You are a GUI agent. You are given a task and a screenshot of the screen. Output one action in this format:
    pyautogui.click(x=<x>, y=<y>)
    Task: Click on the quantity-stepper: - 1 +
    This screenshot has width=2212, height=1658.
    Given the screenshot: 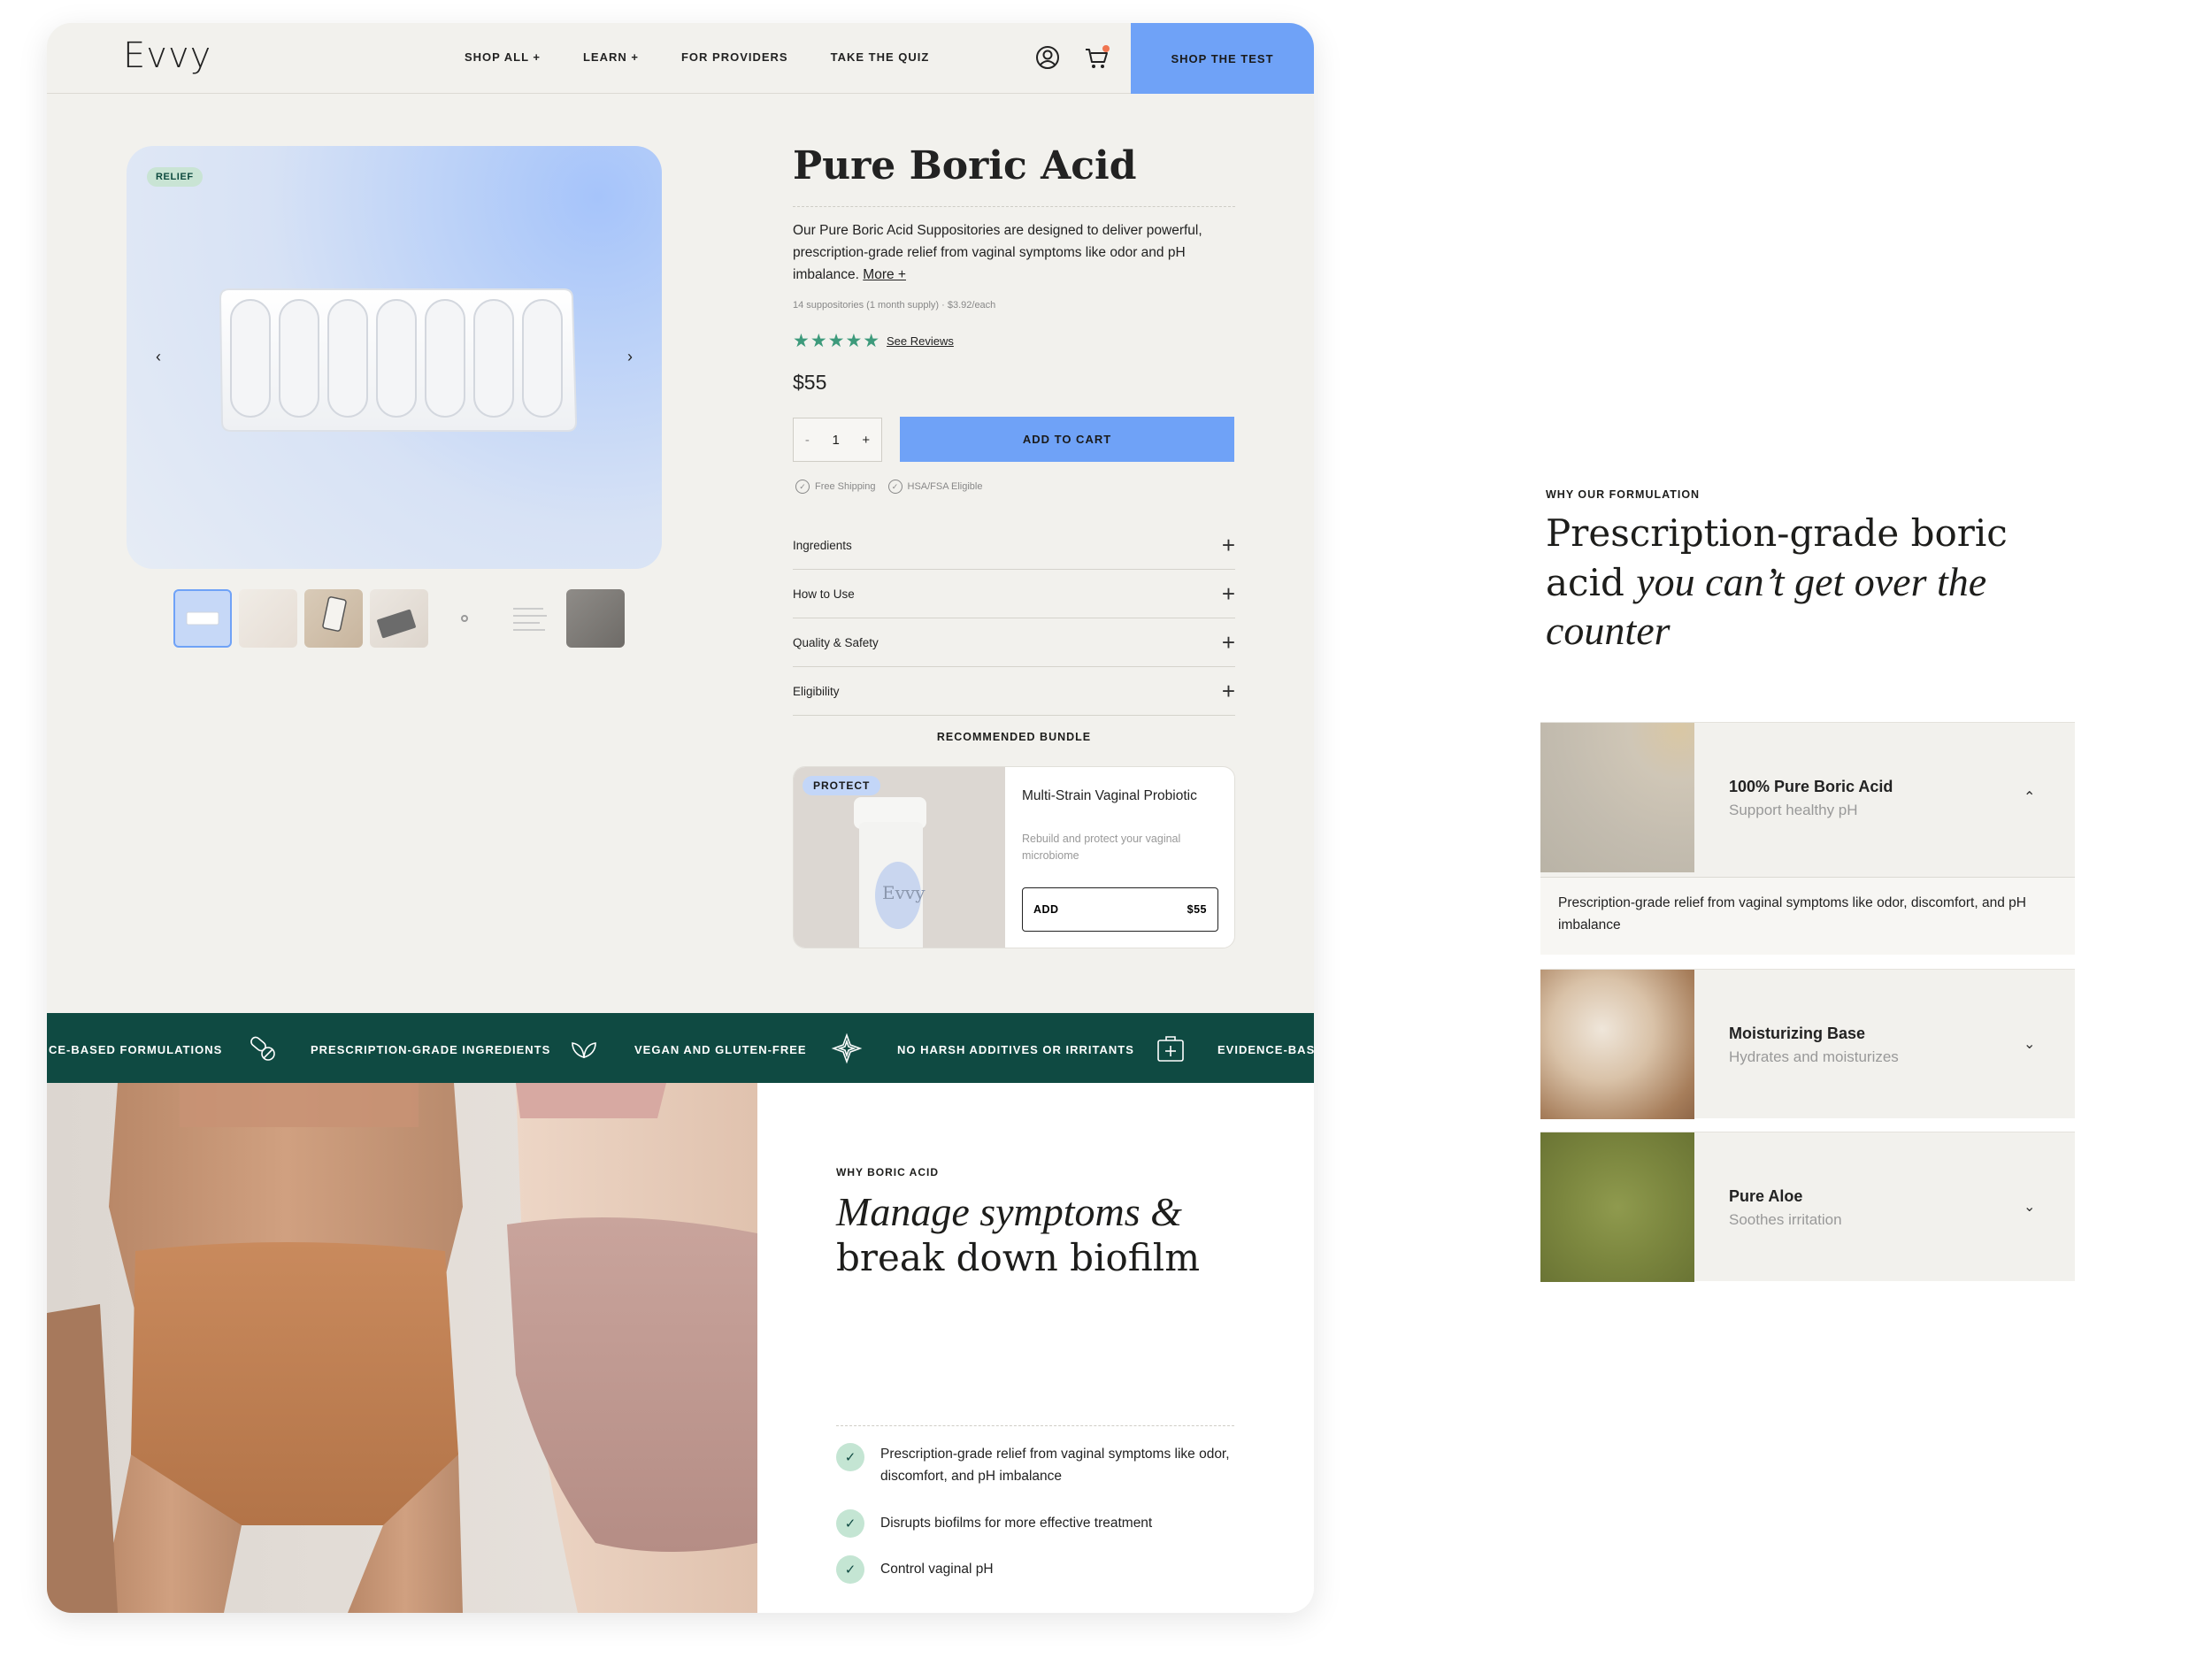 What is the action you would take?
    pyautogui.click(x=838, y=440)
    